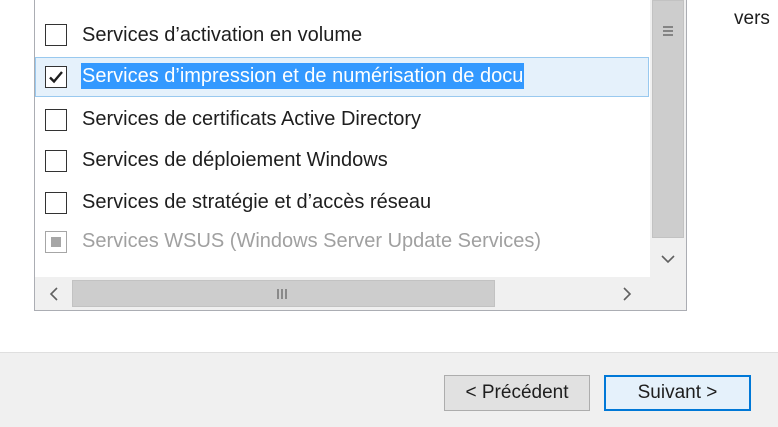 The image size is (778, 427). What do you see at coordinates (235, 160) in the screenshot?
I see `feature-label: Services de déploiement Windows` at bounding box center [235, 160].